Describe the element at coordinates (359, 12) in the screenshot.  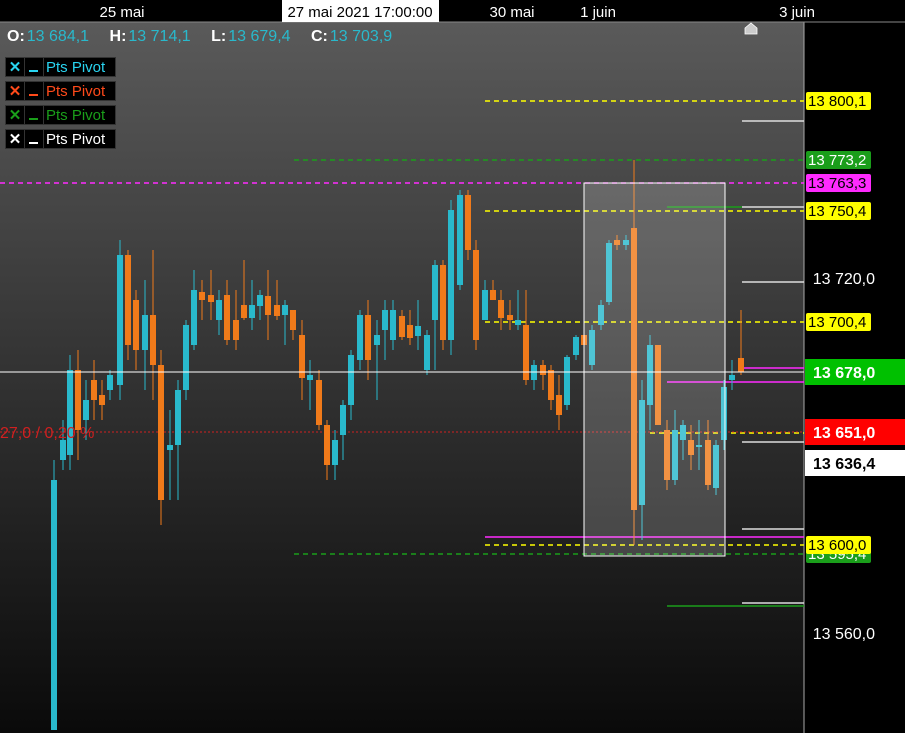
I see `time-cursor-label: 27 mai 2021 17:00:00` at that location.